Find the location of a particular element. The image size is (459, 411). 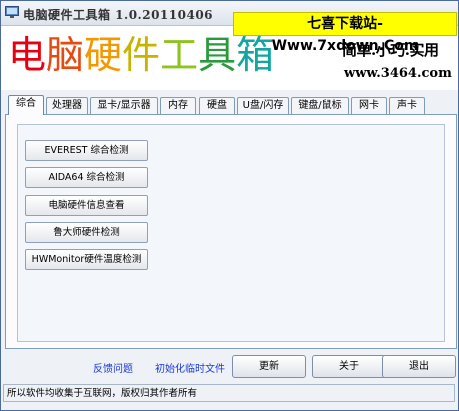

exit-button: 退出 is located at coordinates (419, 366).